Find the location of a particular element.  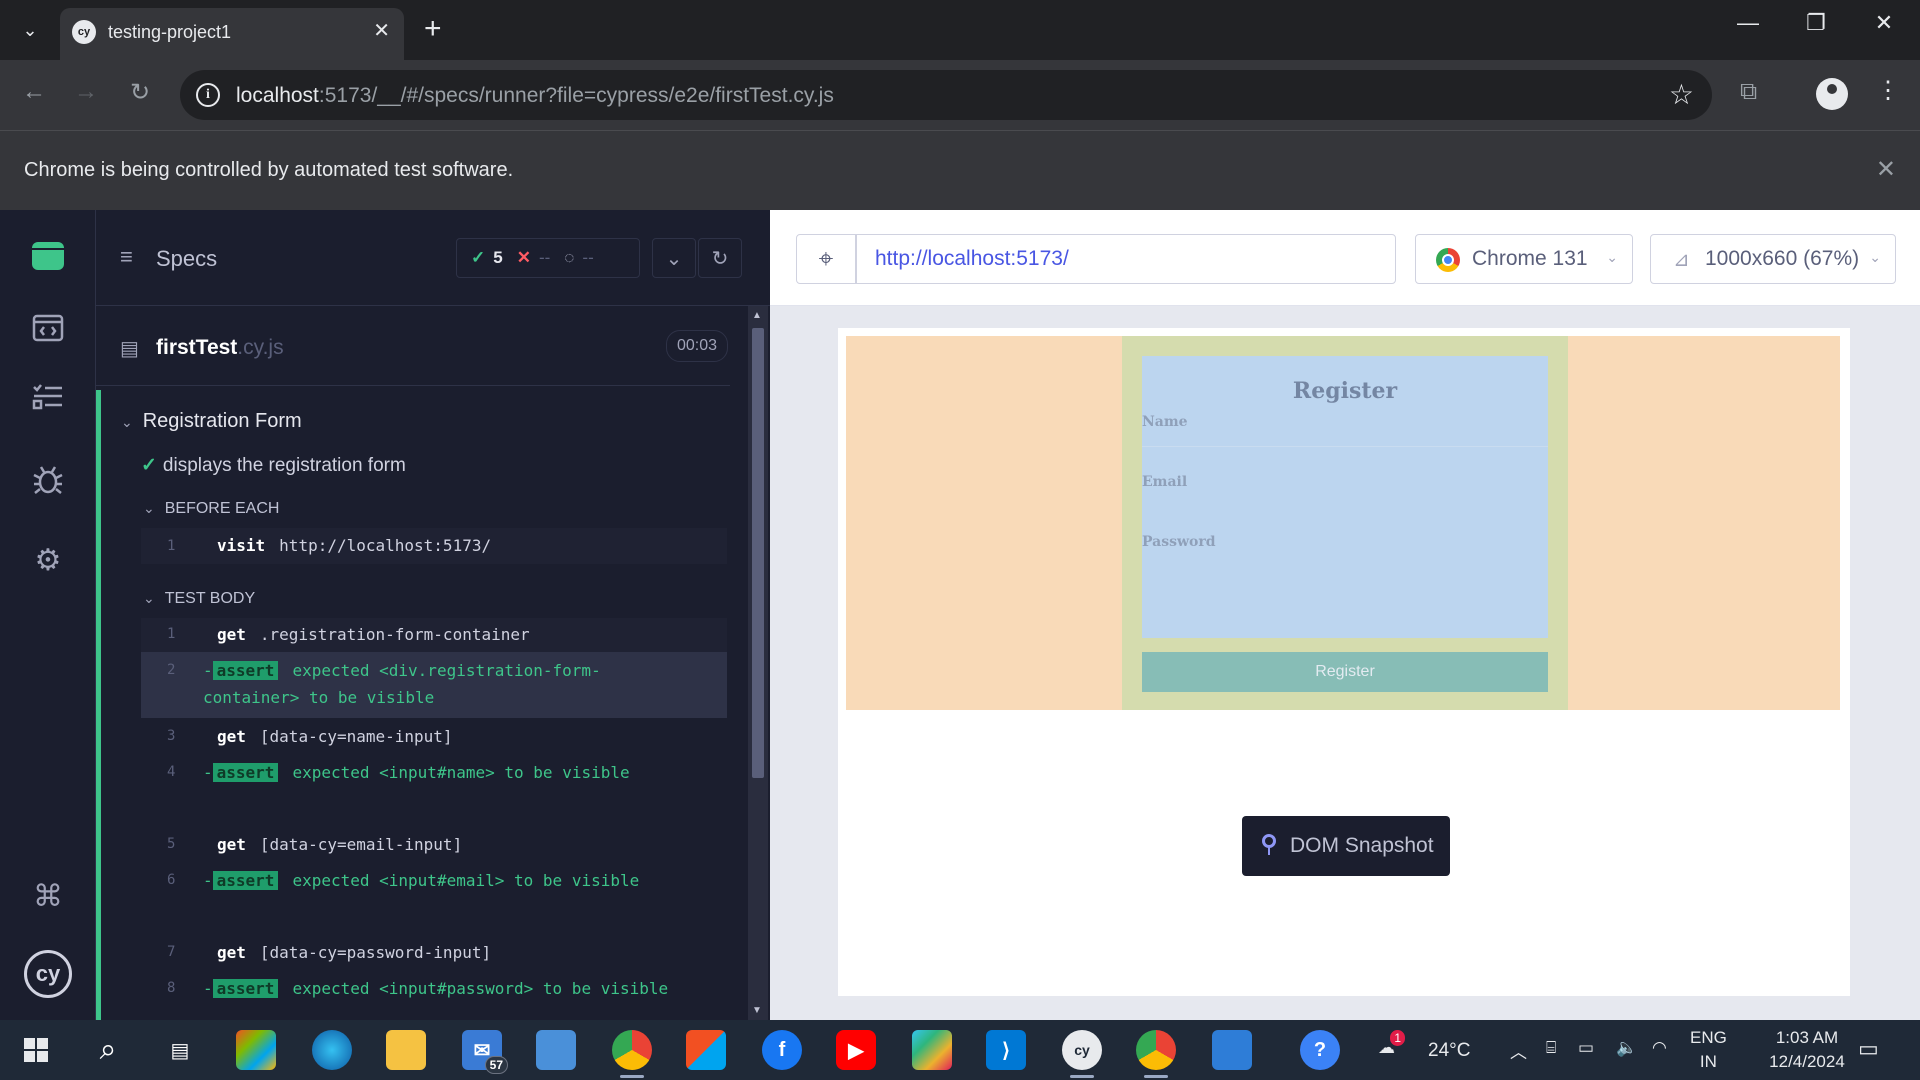

facebook-icon: f is located at coordinates (782, 1050).